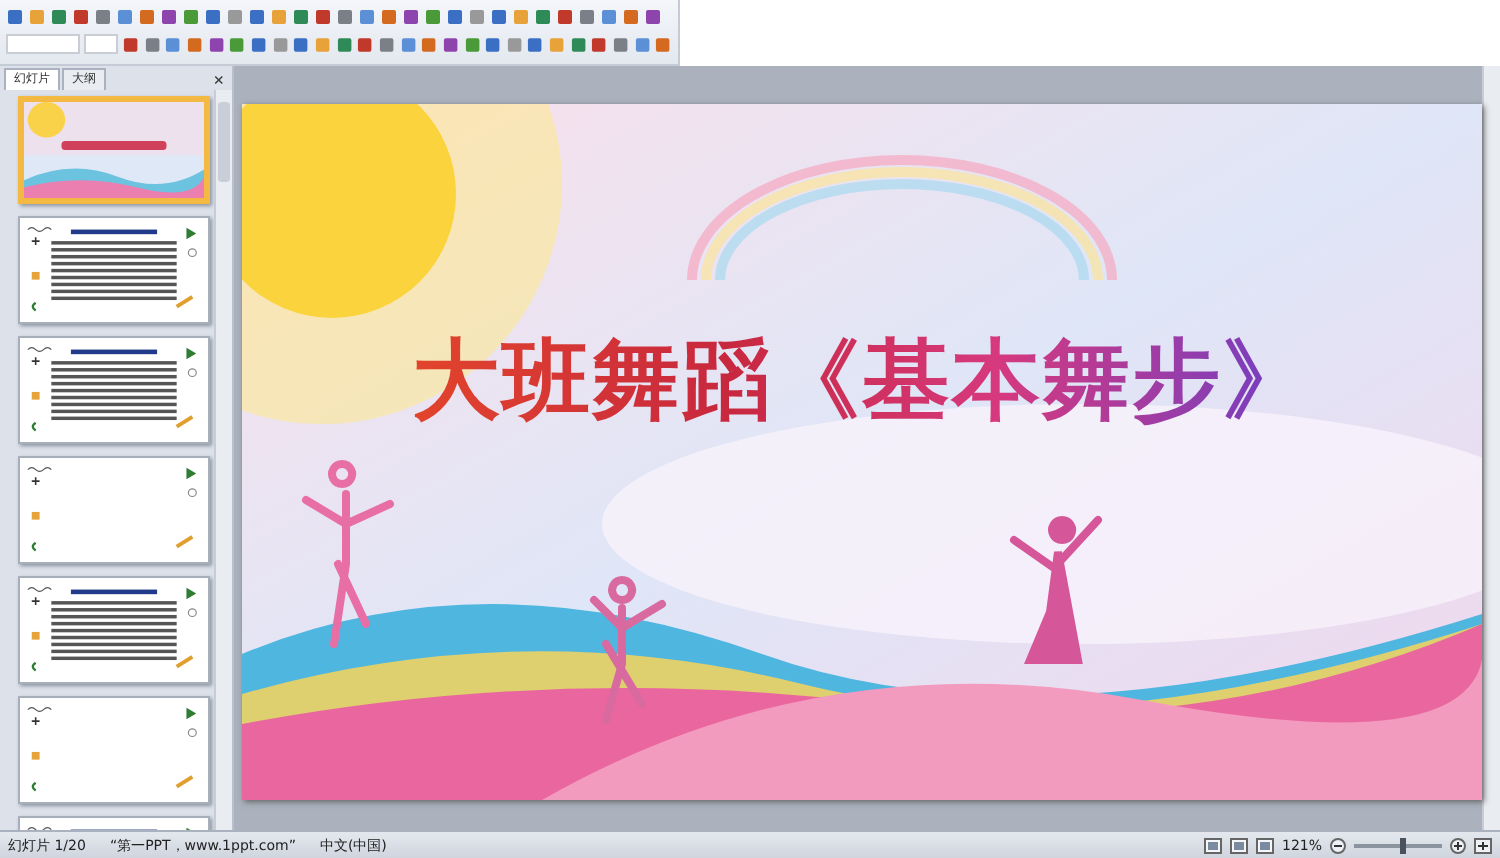 The width and height of the screenshot is (1500, 858). Describe the element at coordinates (100, 44) in the screenshot. I see `font-size-field` at that location.